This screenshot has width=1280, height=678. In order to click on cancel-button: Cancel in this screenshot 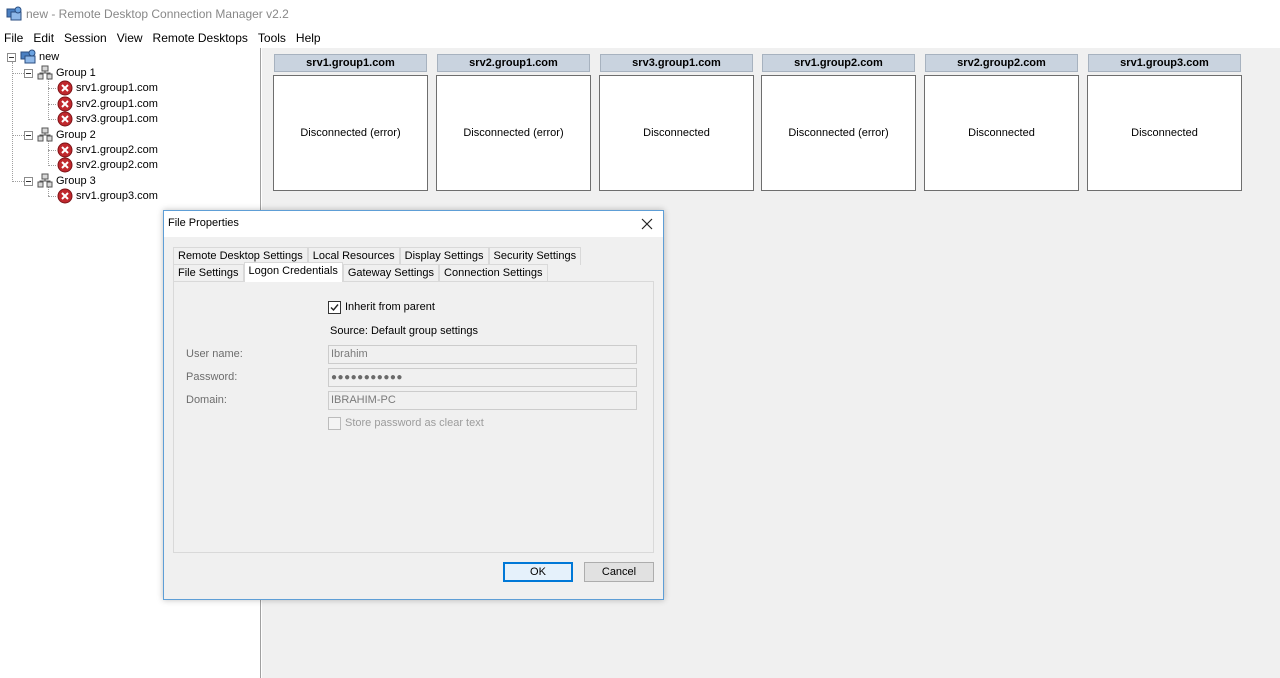, I will do `click(619, 572)`.